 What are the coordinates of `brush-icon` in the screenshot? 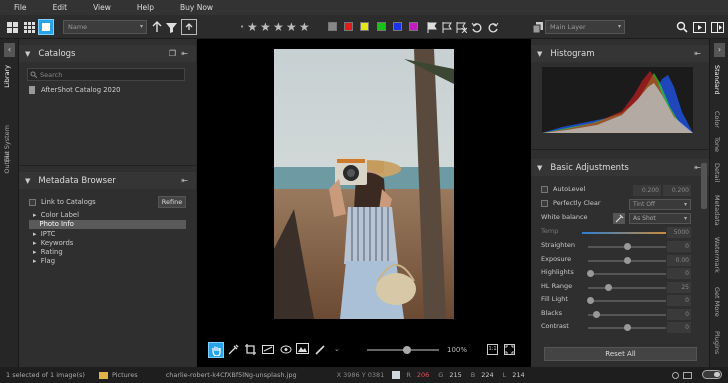 It's located at (320, 349).